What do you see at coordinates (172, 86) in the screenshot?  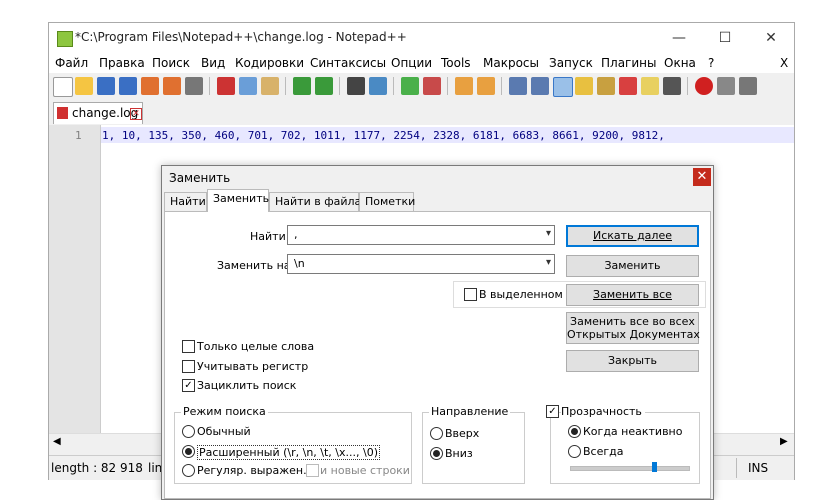 I see `close-all-icon` at bounding box center [172, 86].